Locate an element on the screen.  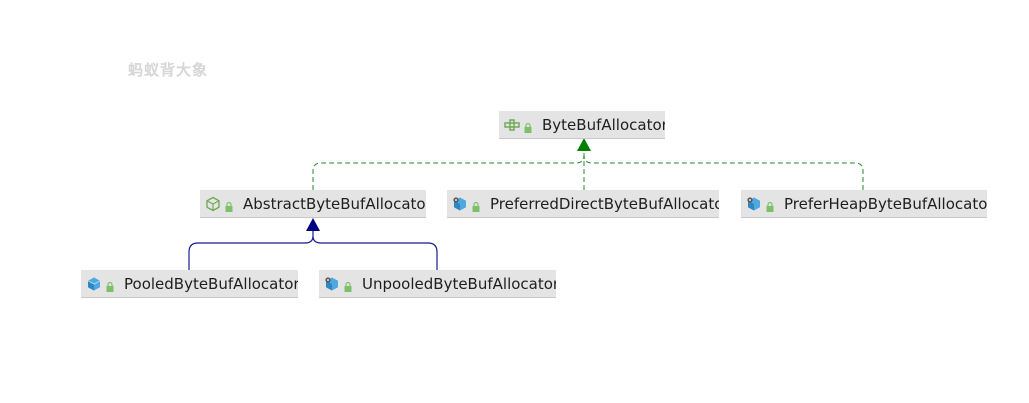
node-prefer-heap-byte-buf-allocator: PreferHeapByteBufAllocator is located at coordinates (864, 204).